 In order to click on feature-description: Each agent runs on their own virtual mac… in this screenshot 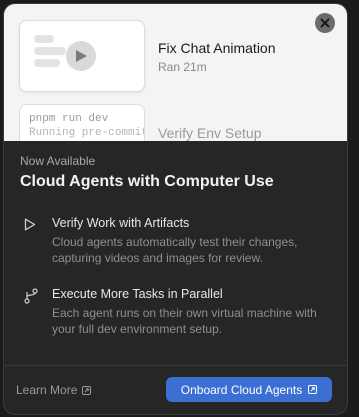, I will do `click(184, 321)`.